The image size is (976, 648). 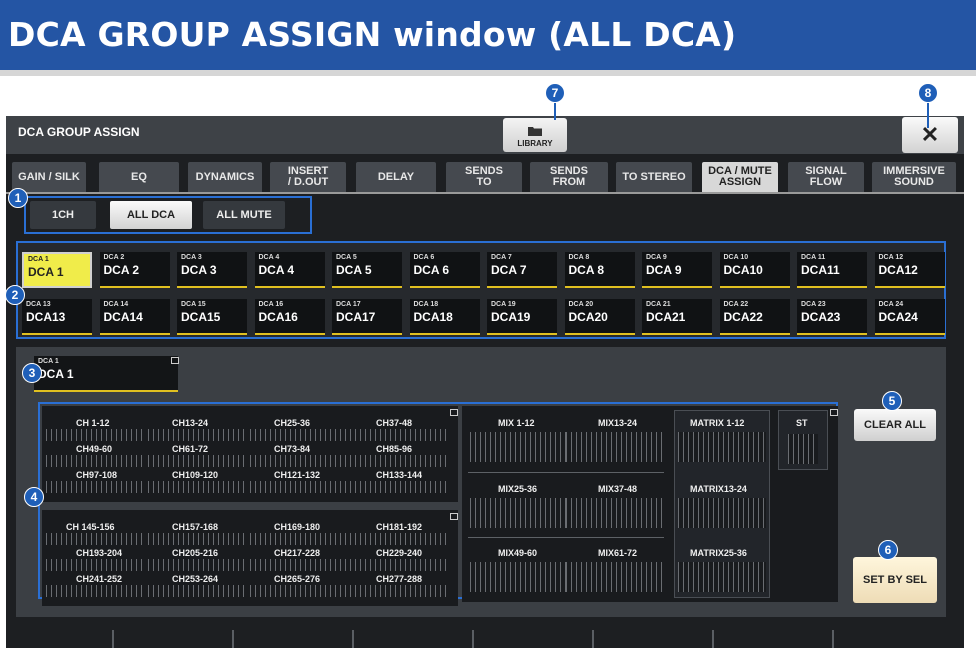 I want to click on tab-sends-to: SENDS TO, so click(x=484, y=177).